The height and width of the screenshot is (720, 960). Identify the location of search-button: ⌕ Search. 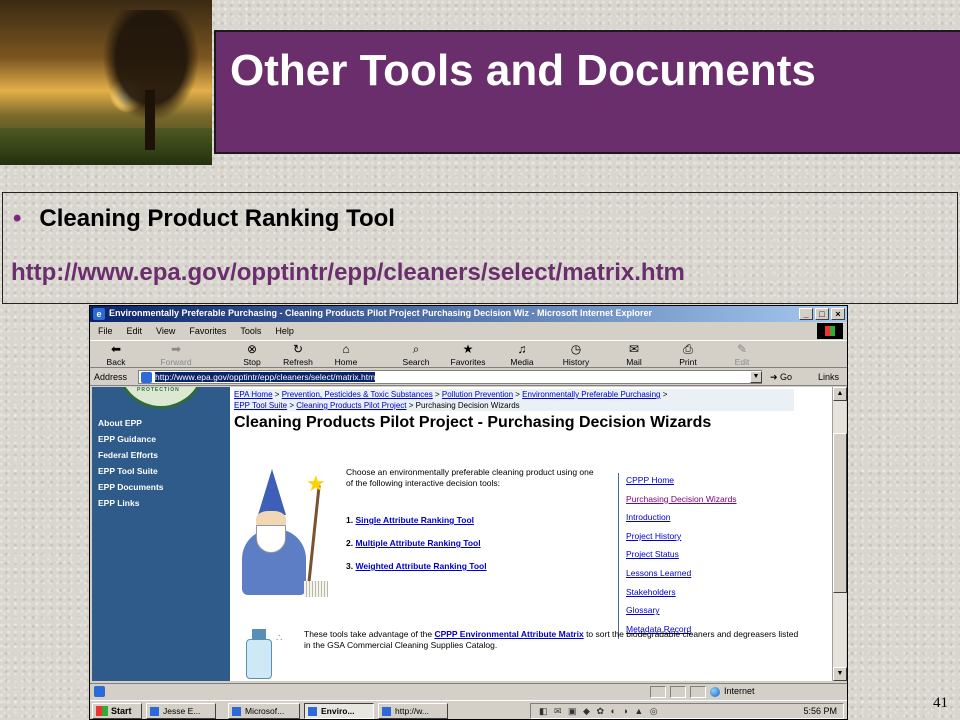
(416, 354).